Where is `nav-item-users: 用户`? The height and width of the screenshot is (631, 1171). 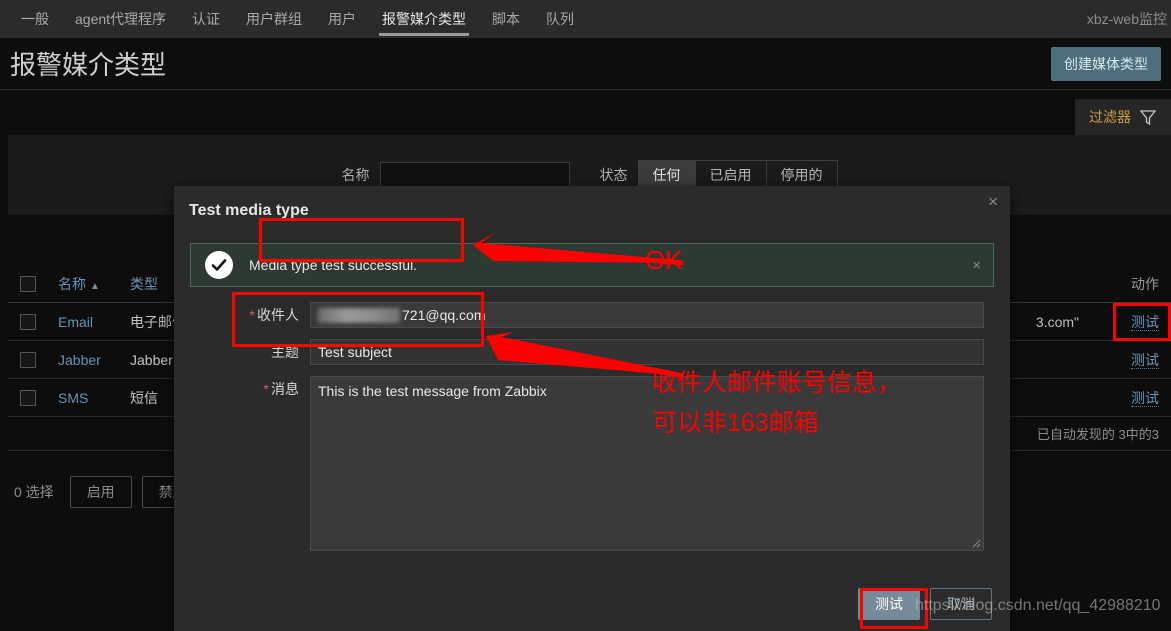 nav-item-users: 用户 is located at coordinates (342, 19).